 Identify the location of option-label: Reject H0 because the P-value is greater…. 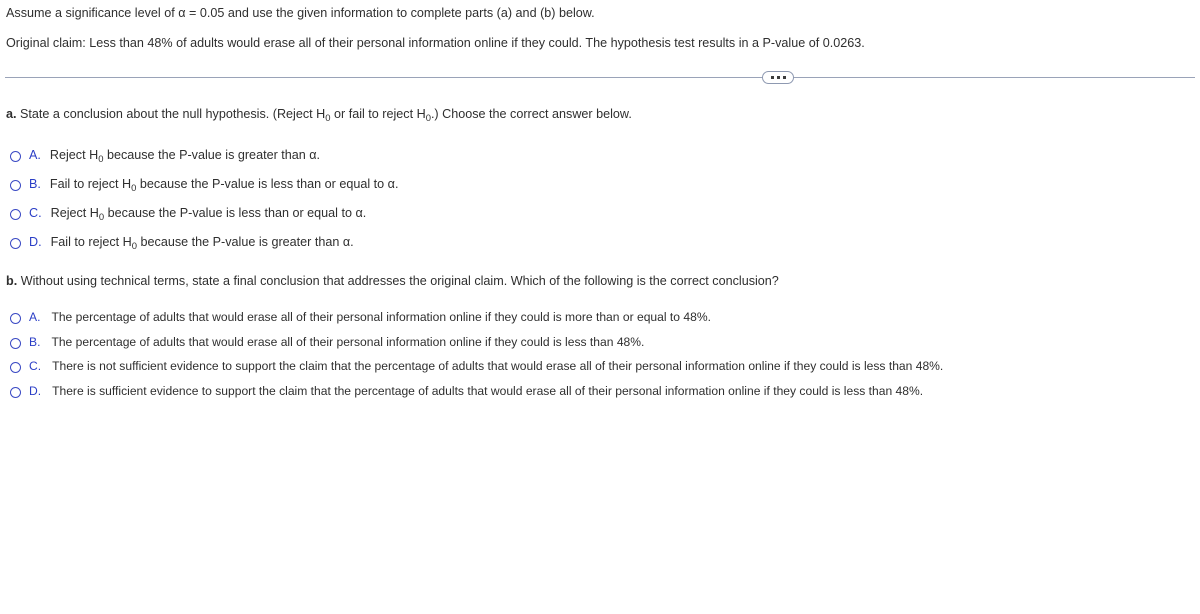
(185, 156).